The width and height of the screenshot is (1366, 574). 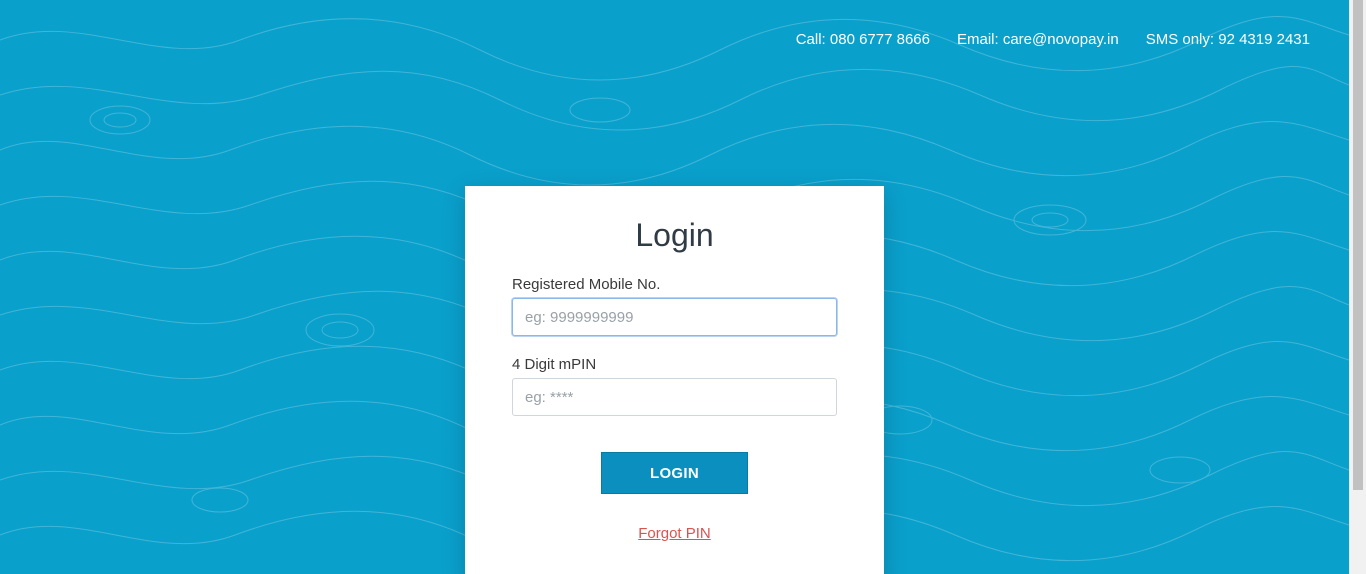 I want to click on login-button: LOGIN, so click(x=674, y=473).